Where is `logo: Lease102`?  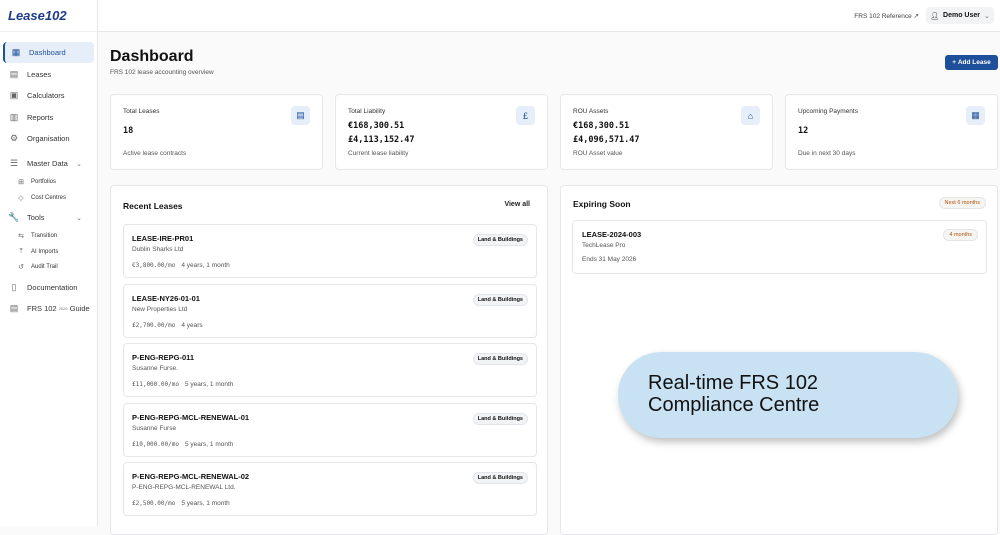 logo: Lease102 is located at coordinates (48, 16).